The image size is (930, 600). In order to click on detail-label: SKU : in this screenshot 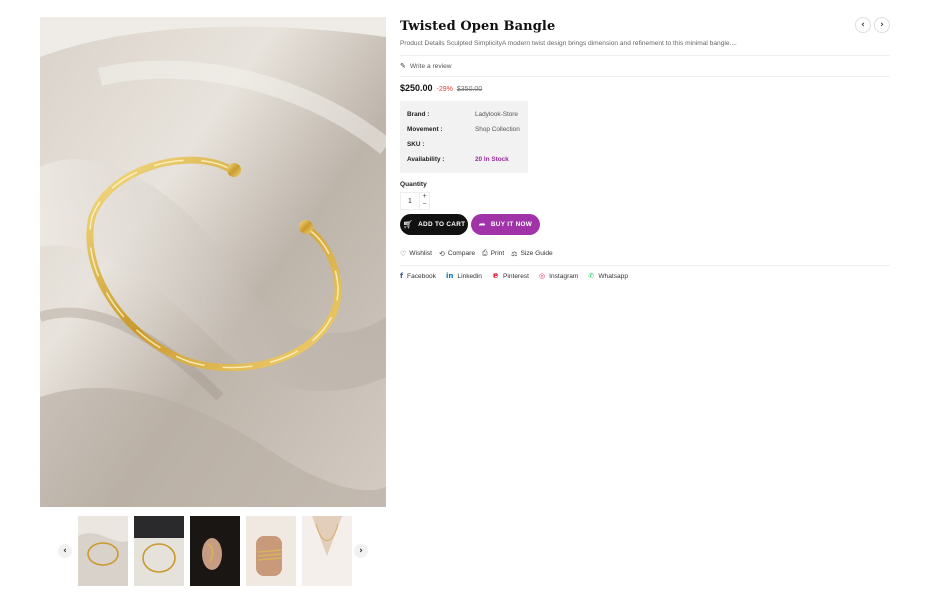, I will do `click(416, 144)`.